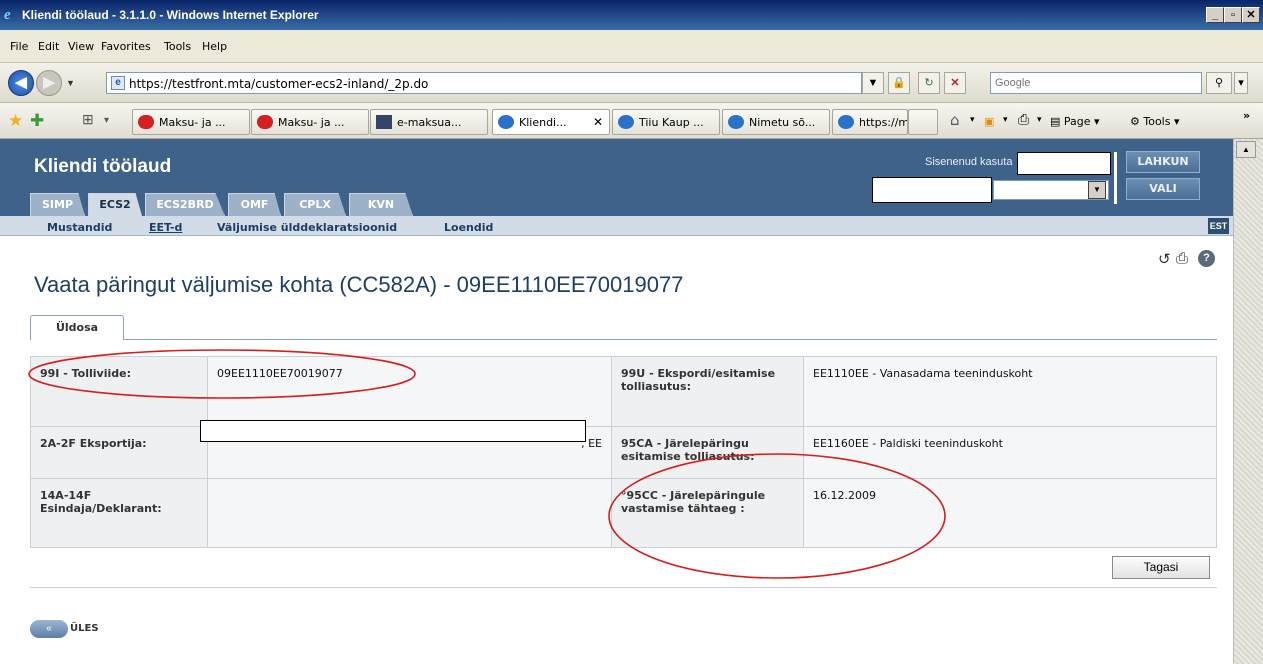  Describe the element at coordinates (1163, 189) in the screenshot. I see `select-button: VALI` at that location.